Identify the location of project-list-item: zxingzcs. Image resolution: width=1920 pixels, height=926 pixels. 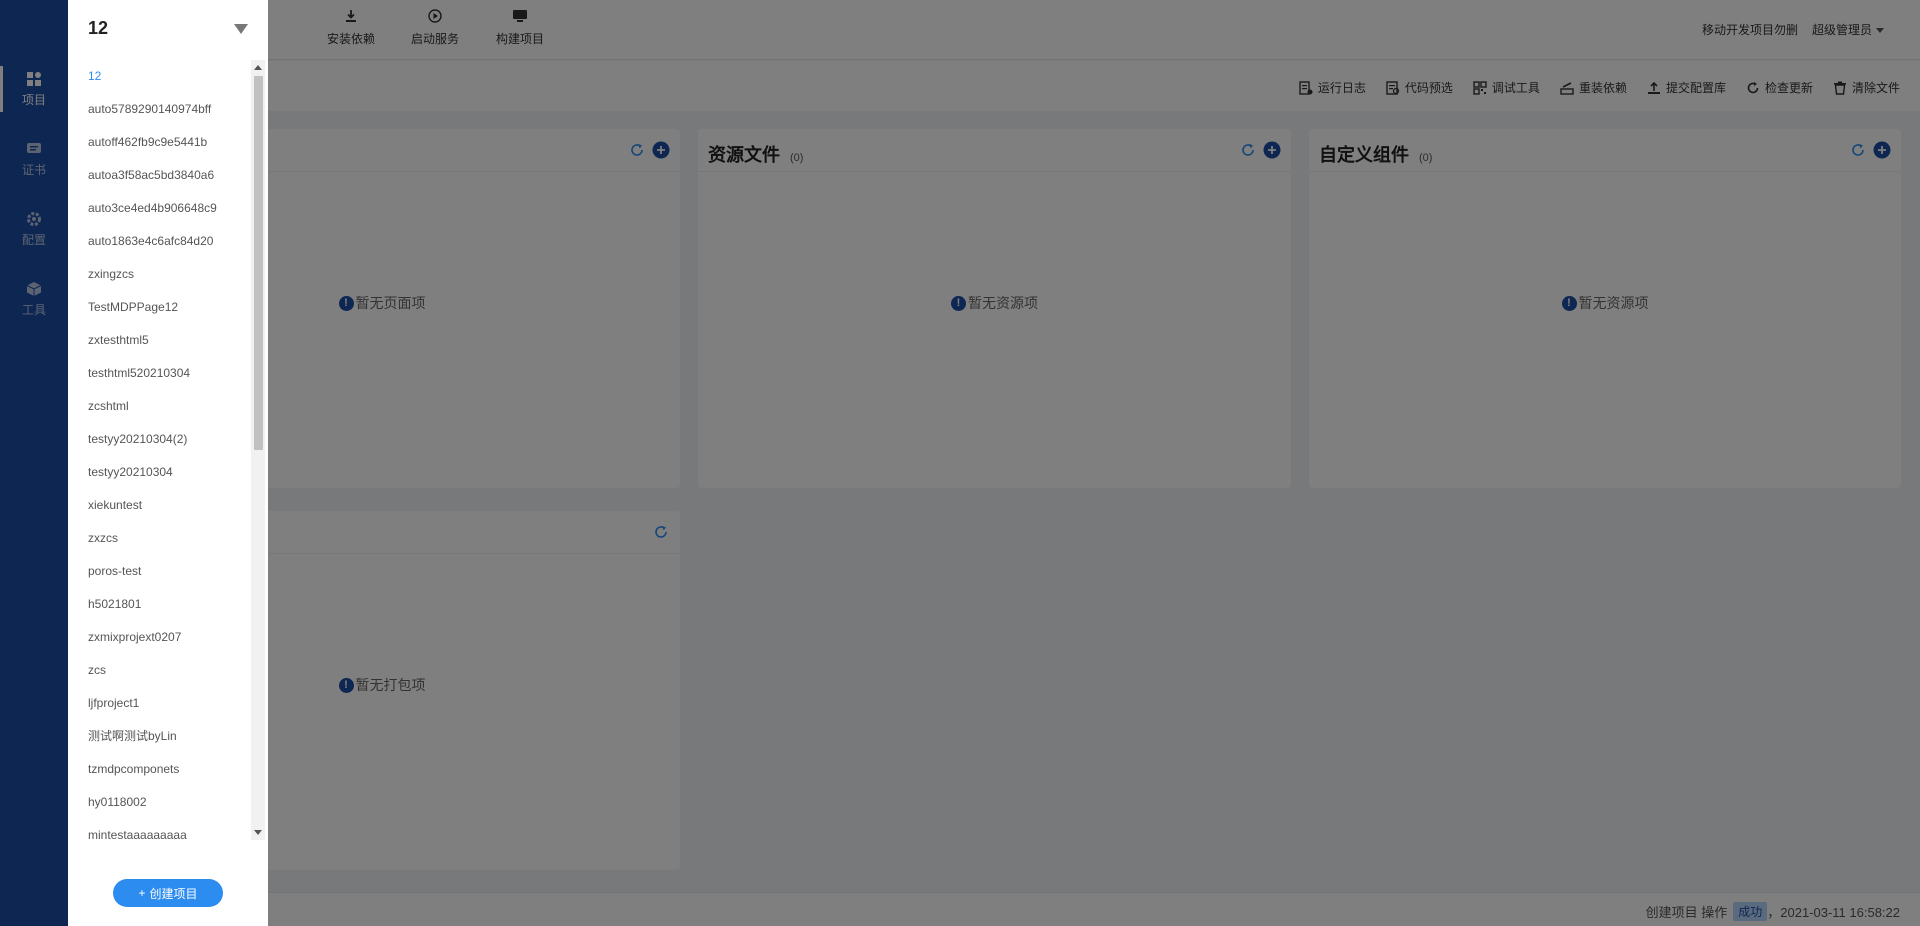
(160, 274).